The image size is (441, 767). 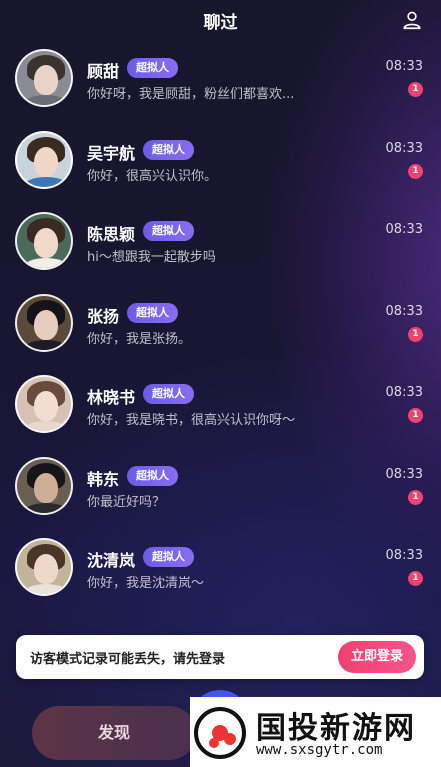 What do you see at coordinates (191, 420) in the screenshot?
I see `last-message-preview: 你好，我是晓书，很高兴认识你呀～` at bounding box center [191, 420].